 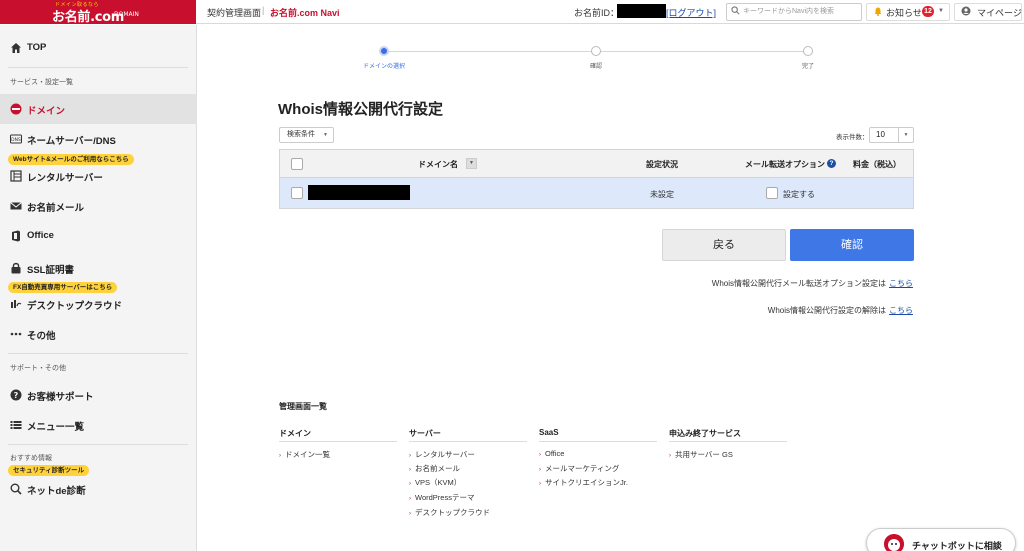 I want to click on sidebar-item-ns-dns: DNS ネームサーバー/DNS, so click(x=98, y=139).